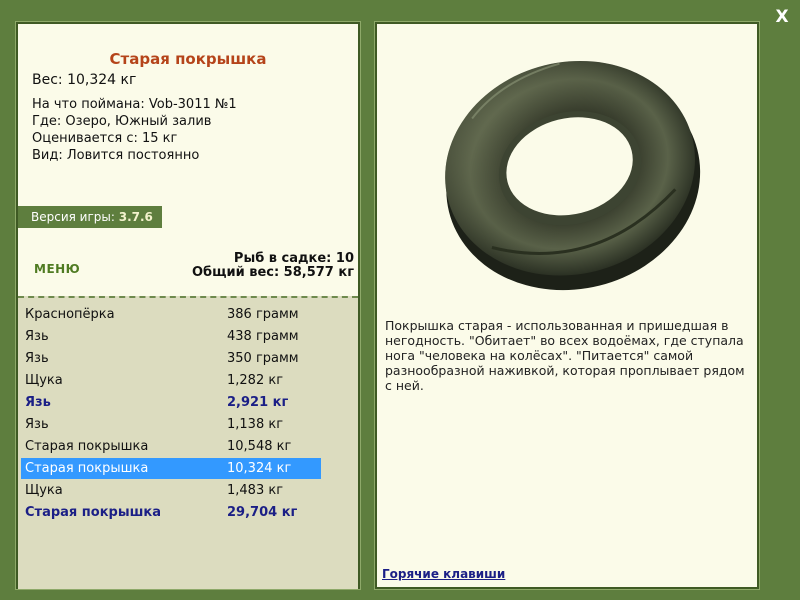  Describe the element at coordinates (782, 17) in the screenshot. I see `close-button: X` at that location.